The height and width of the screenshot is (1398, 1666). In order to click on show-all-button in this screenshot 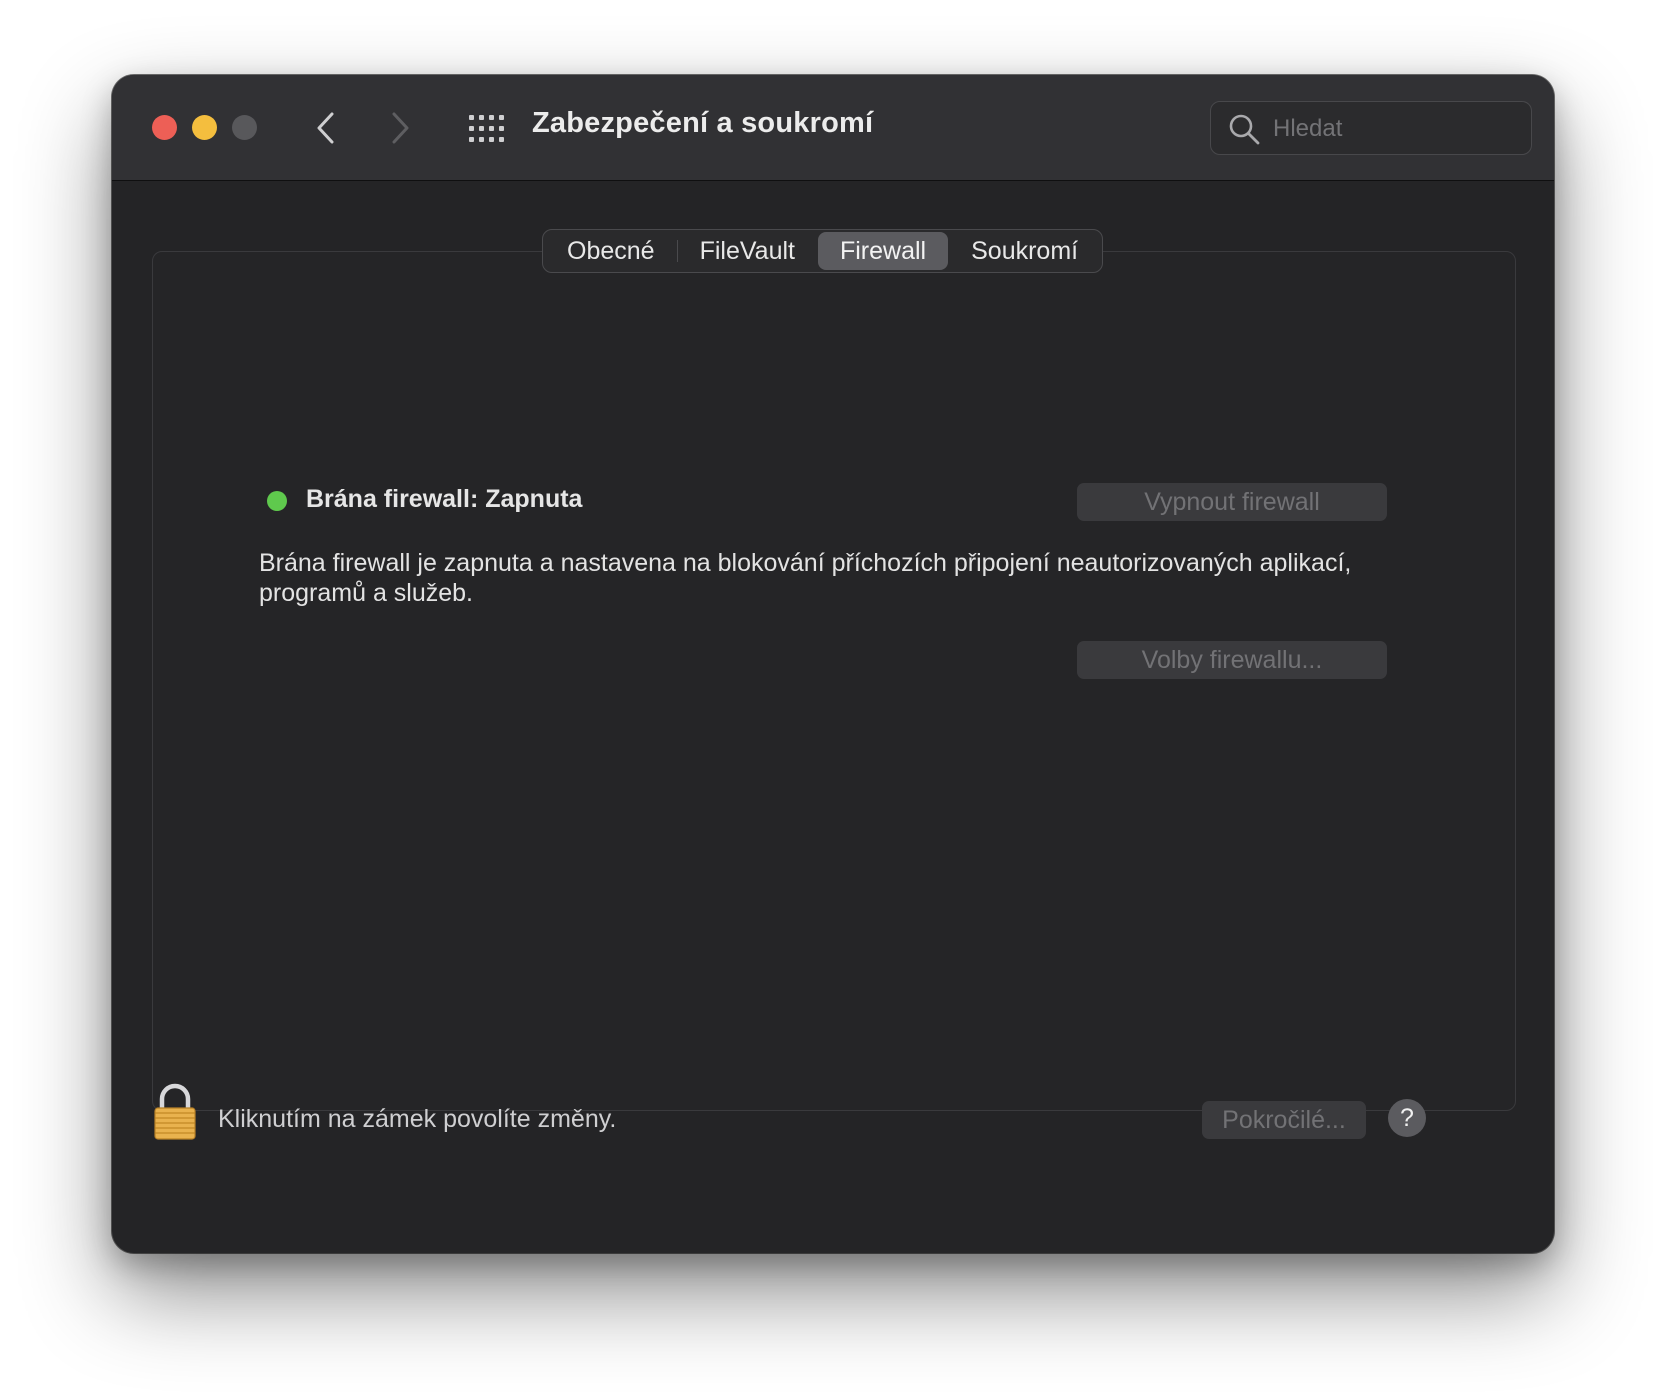, I will do `click(487, 129)`.